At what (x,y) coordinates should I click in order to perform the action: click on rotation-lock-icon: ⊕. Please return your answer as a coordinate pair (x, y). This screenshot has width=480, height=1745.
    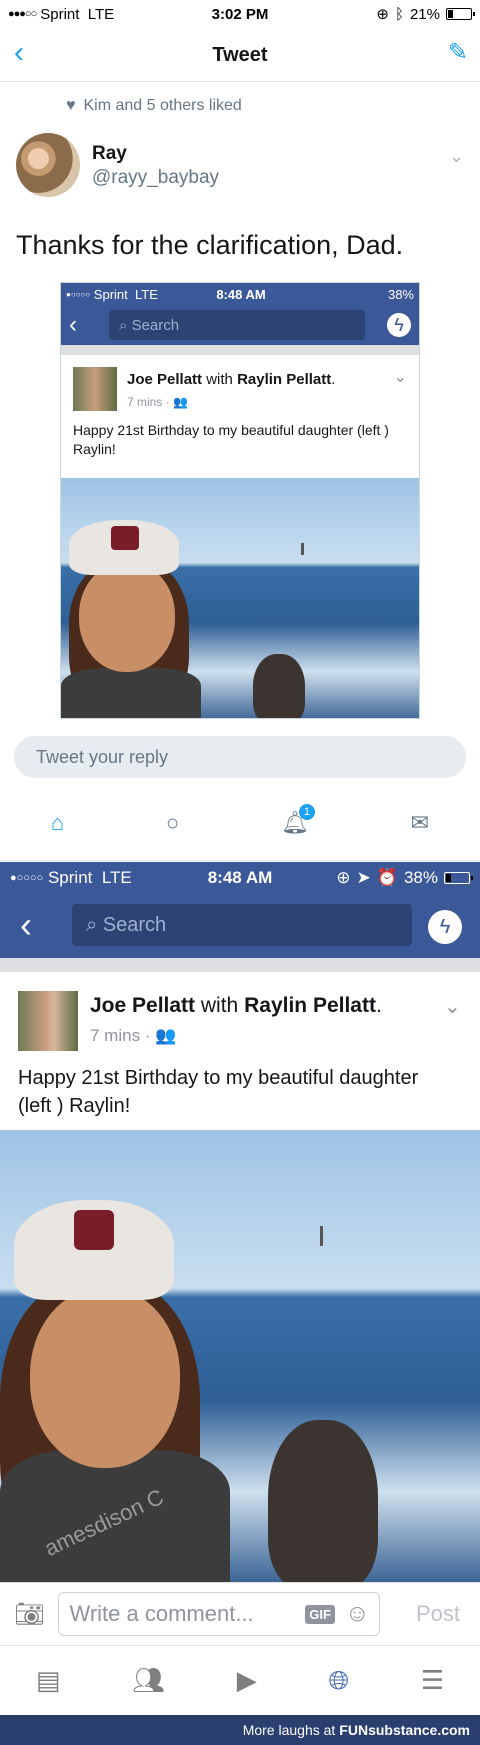
    Looking at the image, I should click on (382, 14).